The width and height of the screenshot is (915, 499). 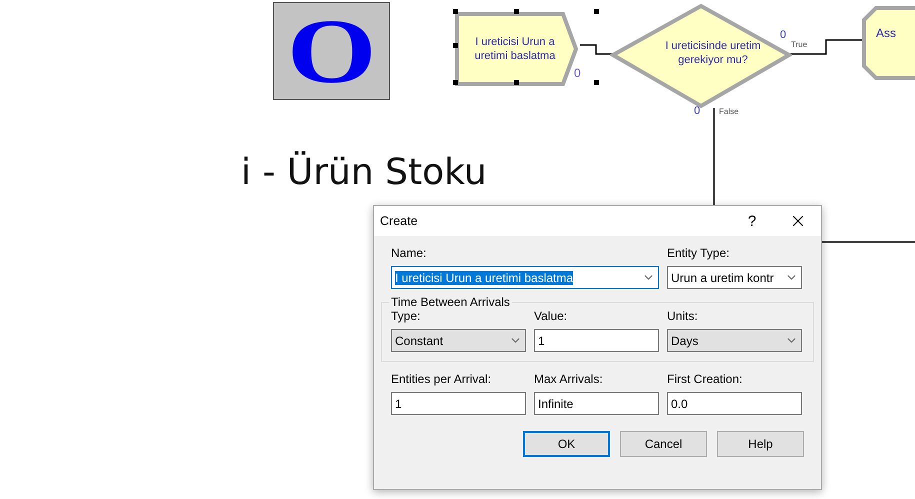 What do you see at coordinates (734, 340) in the screenshot?
I see `dropdown: Days` at bounding box center [734, 340].